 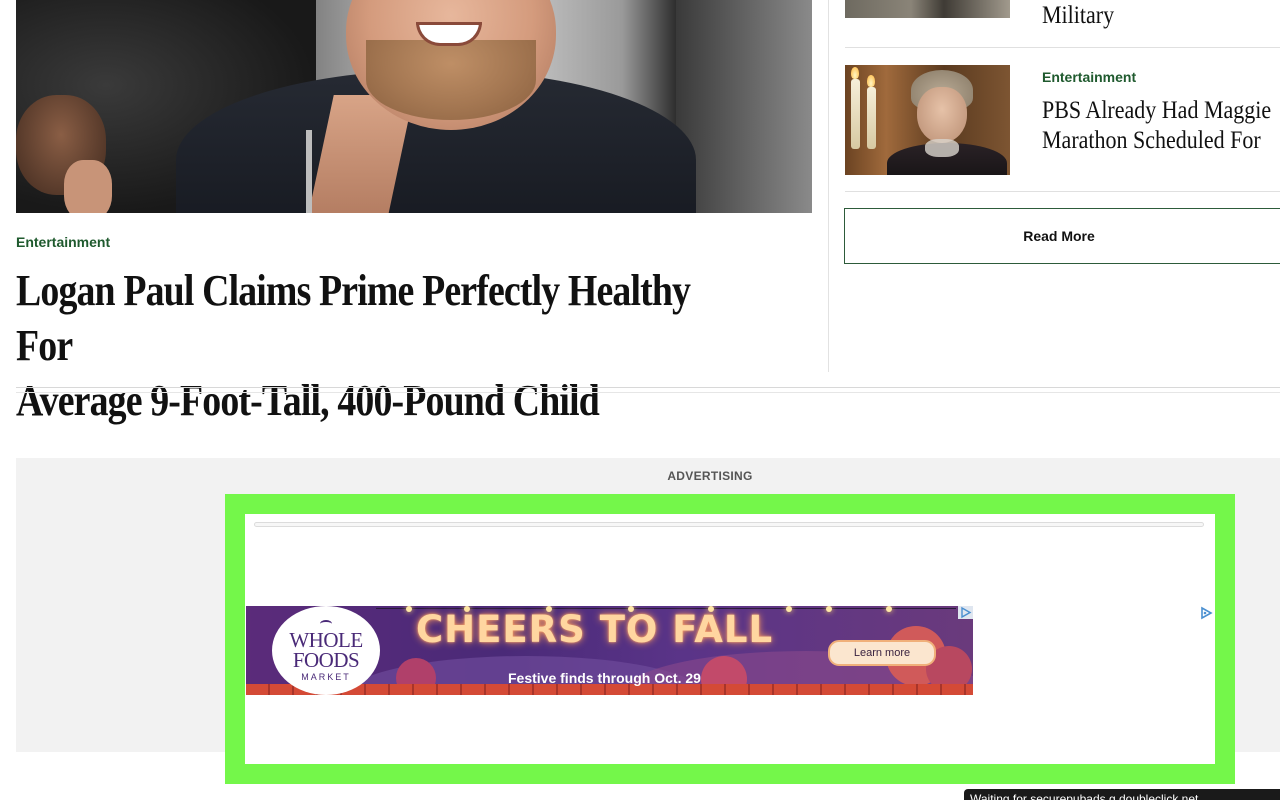 I want to click on hero-category-link: Entertainment, so click(x=63, y=242).